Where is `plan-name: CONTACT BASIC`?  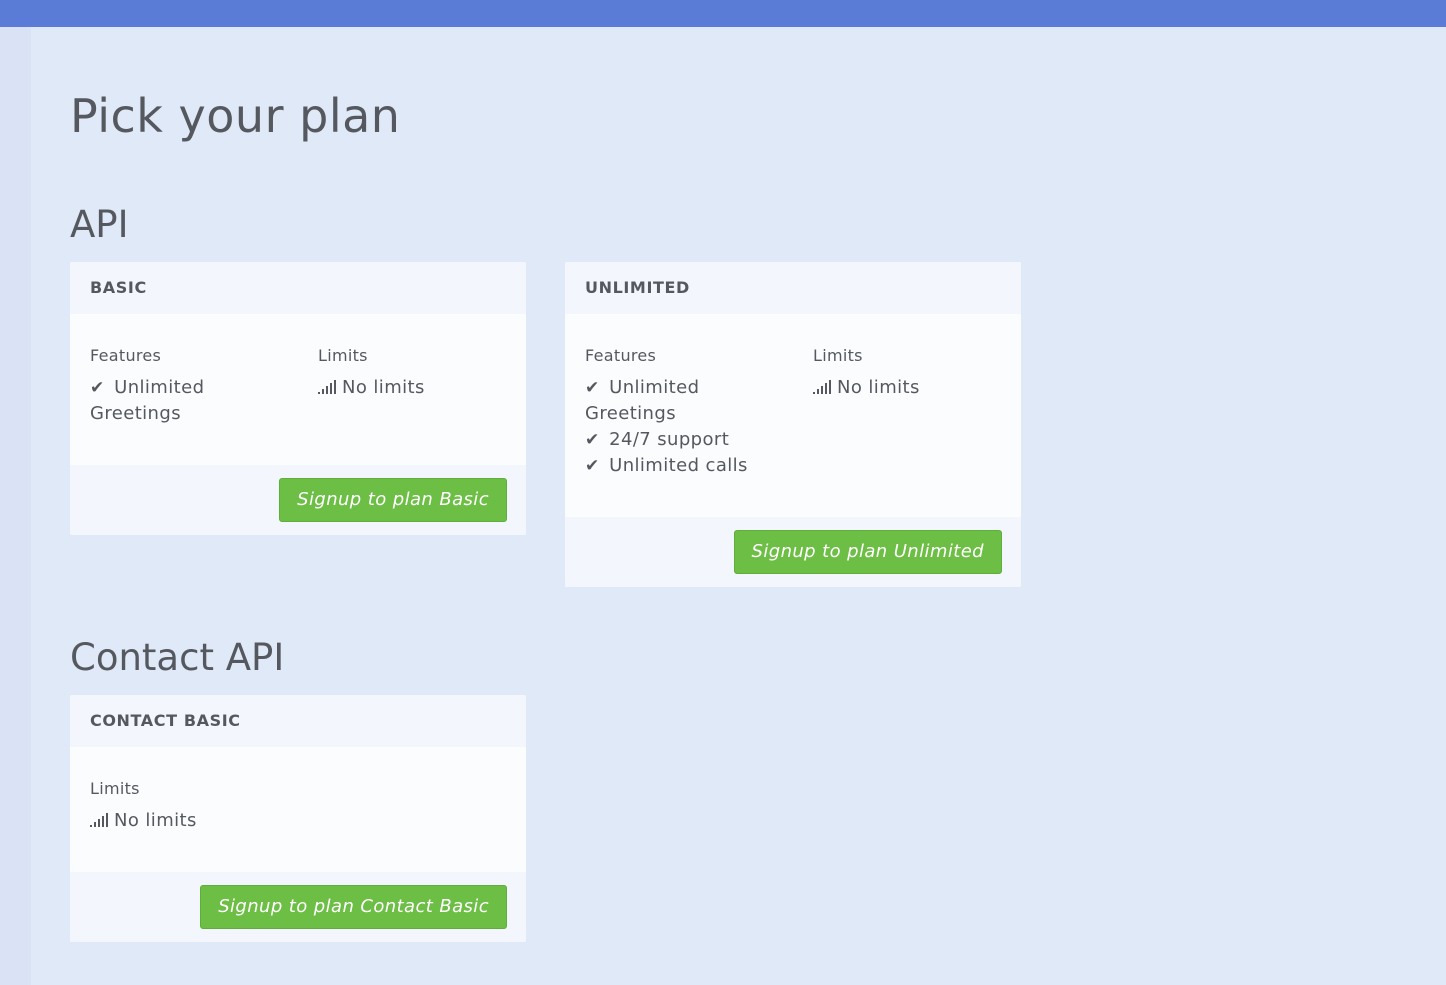
plan-name: CONTACT BASIC is located at coordinates (298, 721).